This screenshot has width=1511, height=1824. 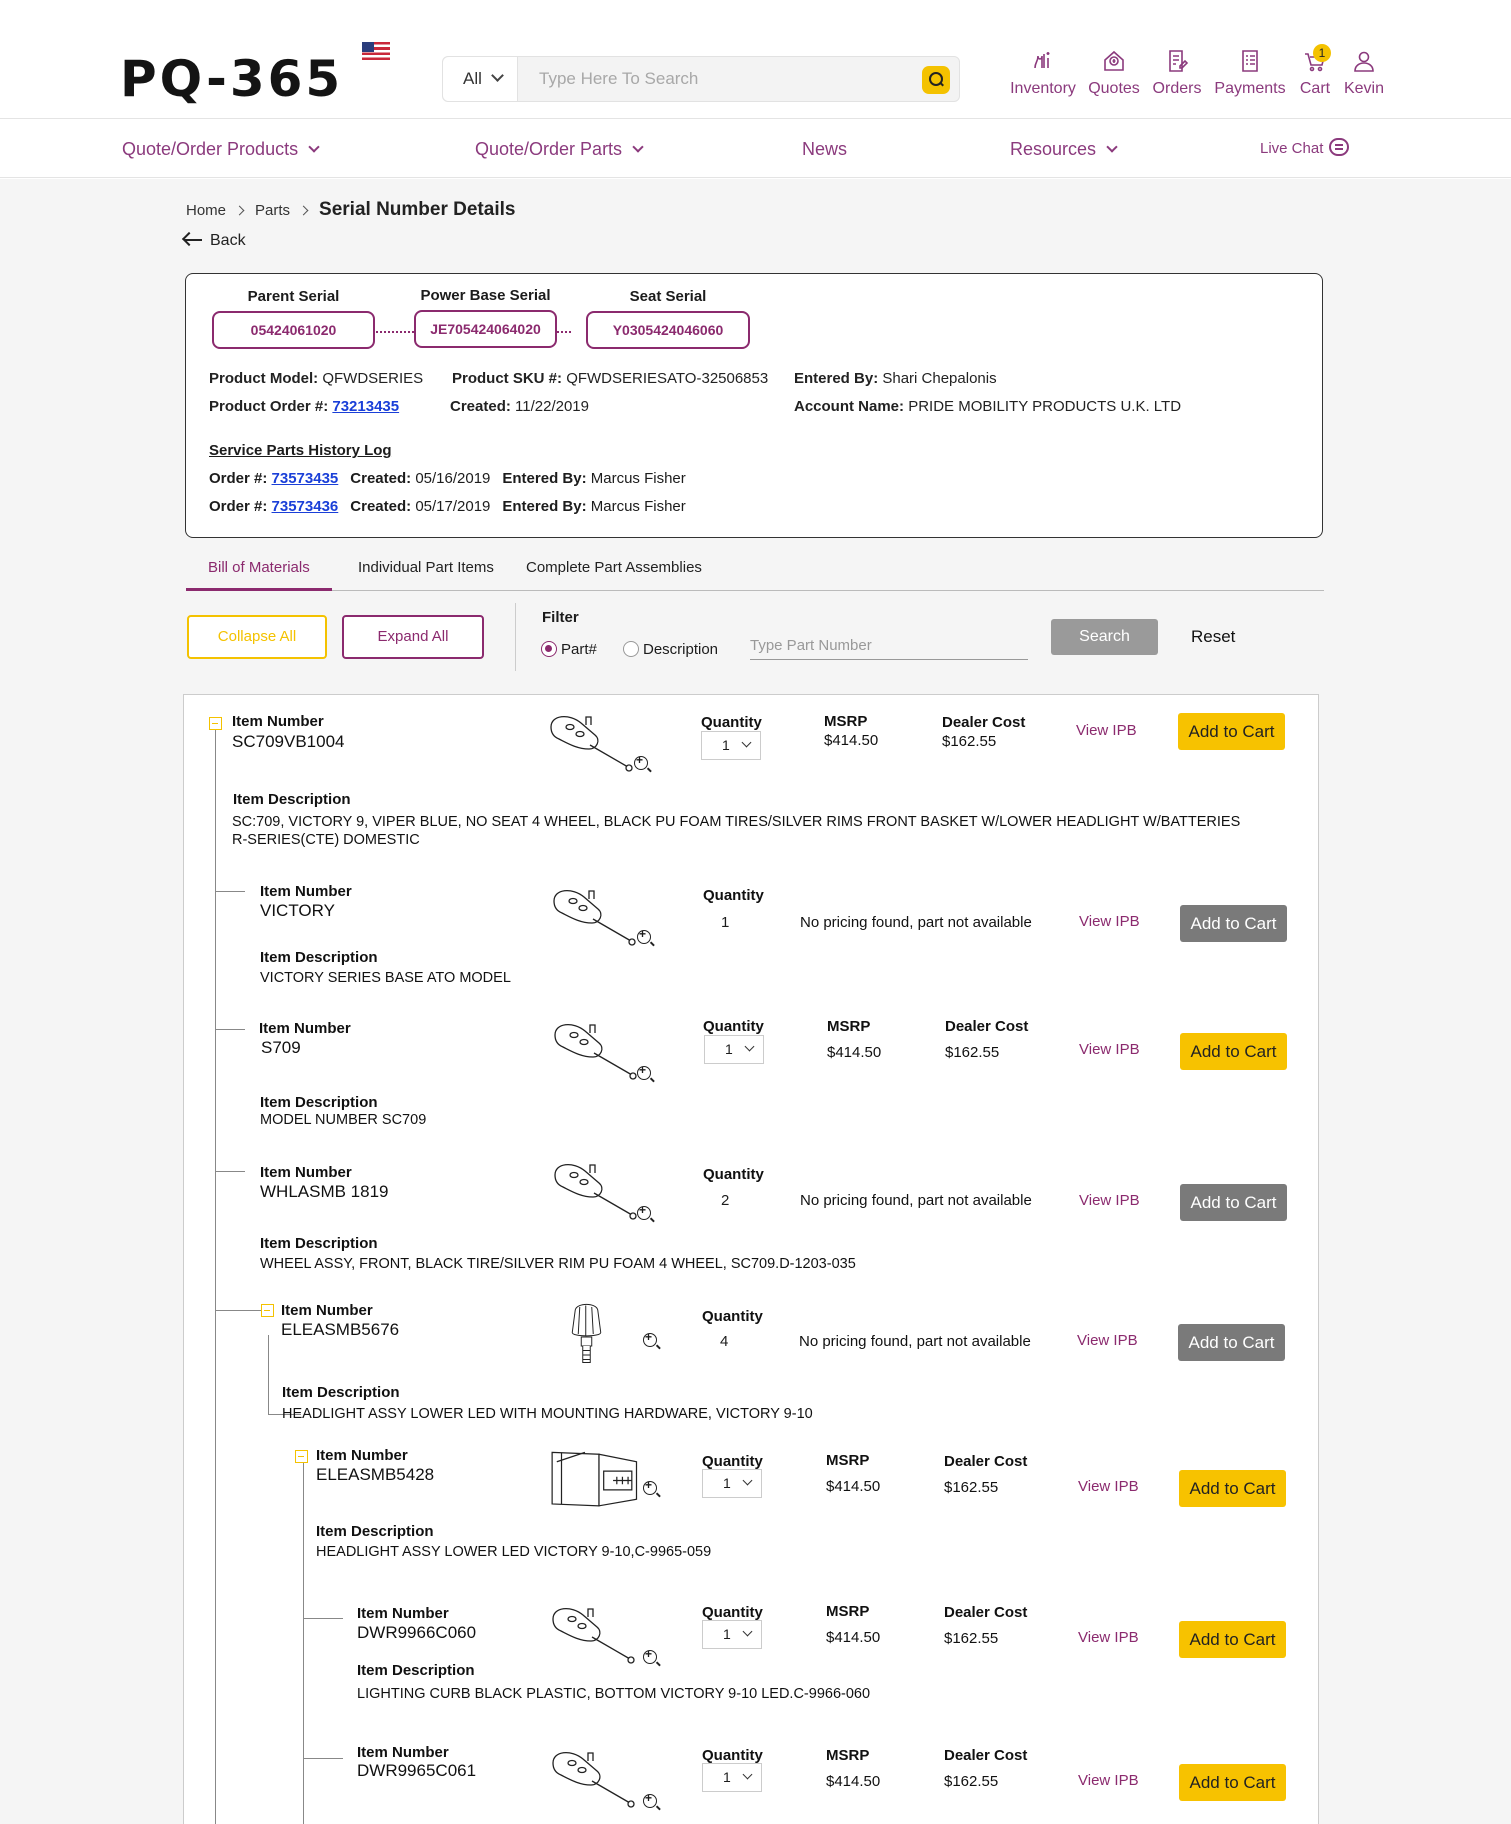 What do you see at coordinates (726, 745) in the screenshot?
I see `quantity-value: 1` at bounding box center [726, 745].